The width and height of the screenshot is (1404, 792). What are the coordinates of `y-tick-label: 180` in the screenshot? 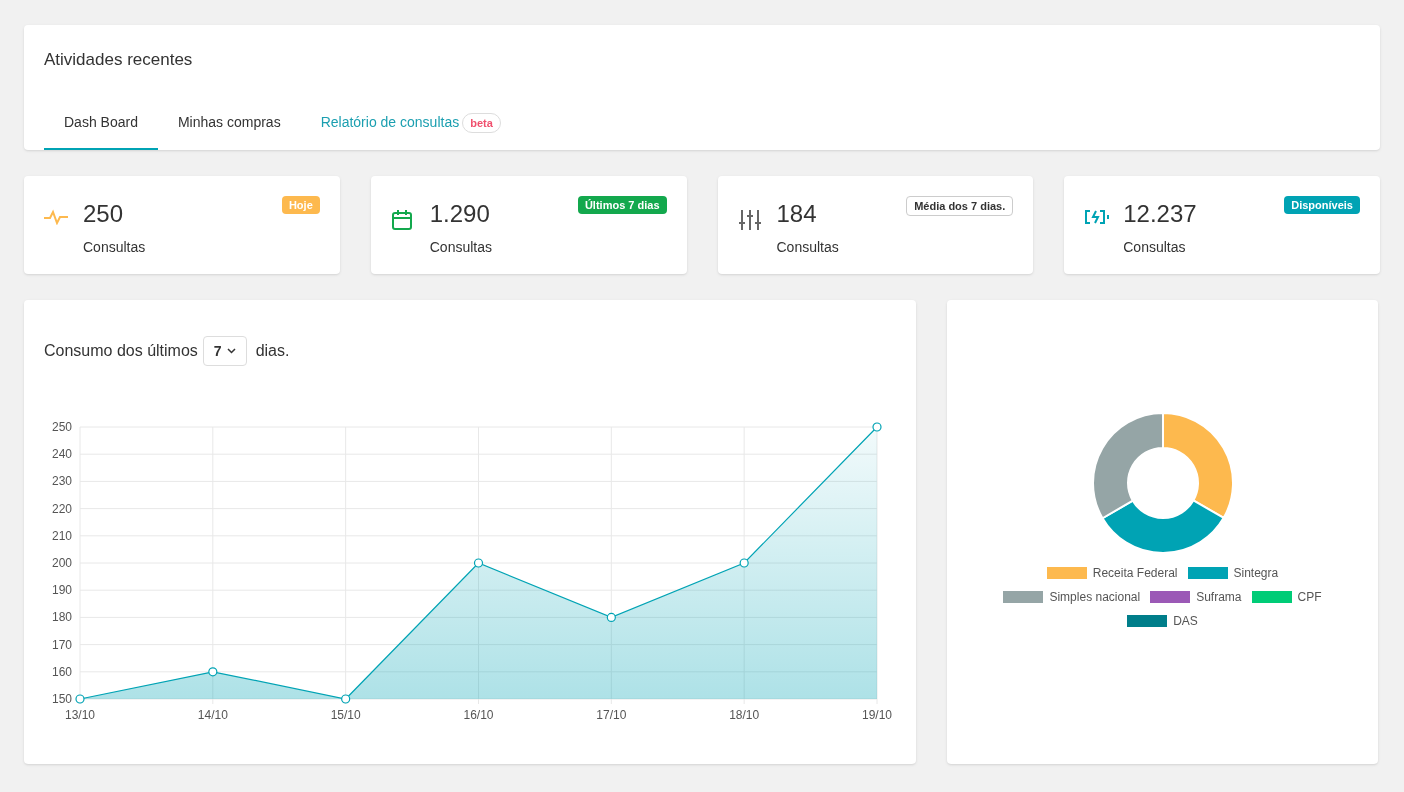 It's located at (61, 617).